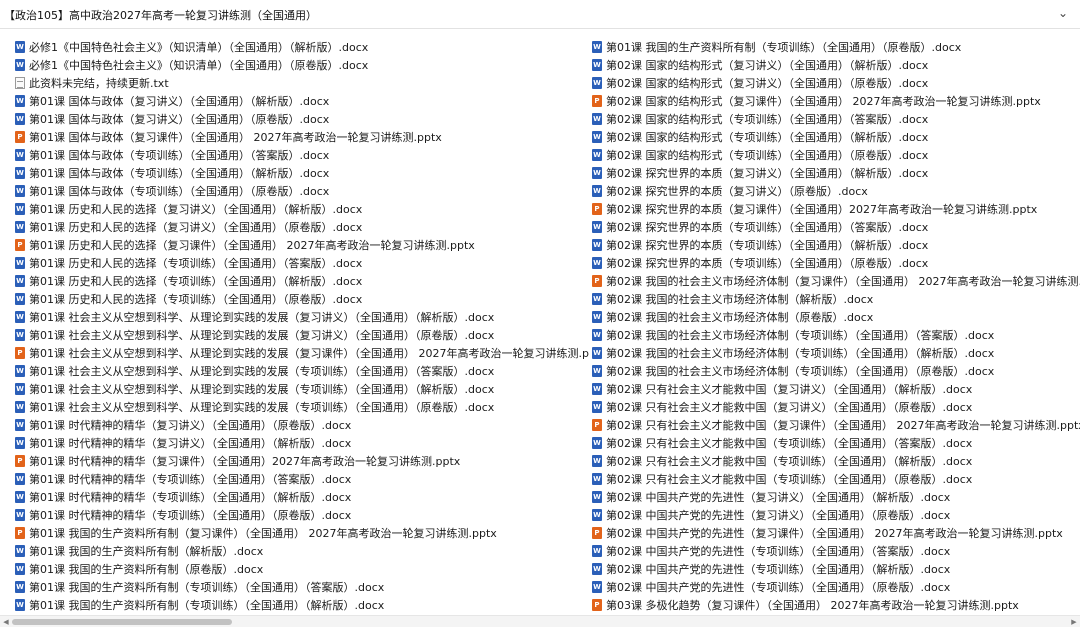 Image resolution: width=1080 pixels, height=627 pixels. I want to click on file-item: 第01课 我国的生产资料所有制（专项训练）（全国通用）（原卷版）.docx, so click(836, 47).